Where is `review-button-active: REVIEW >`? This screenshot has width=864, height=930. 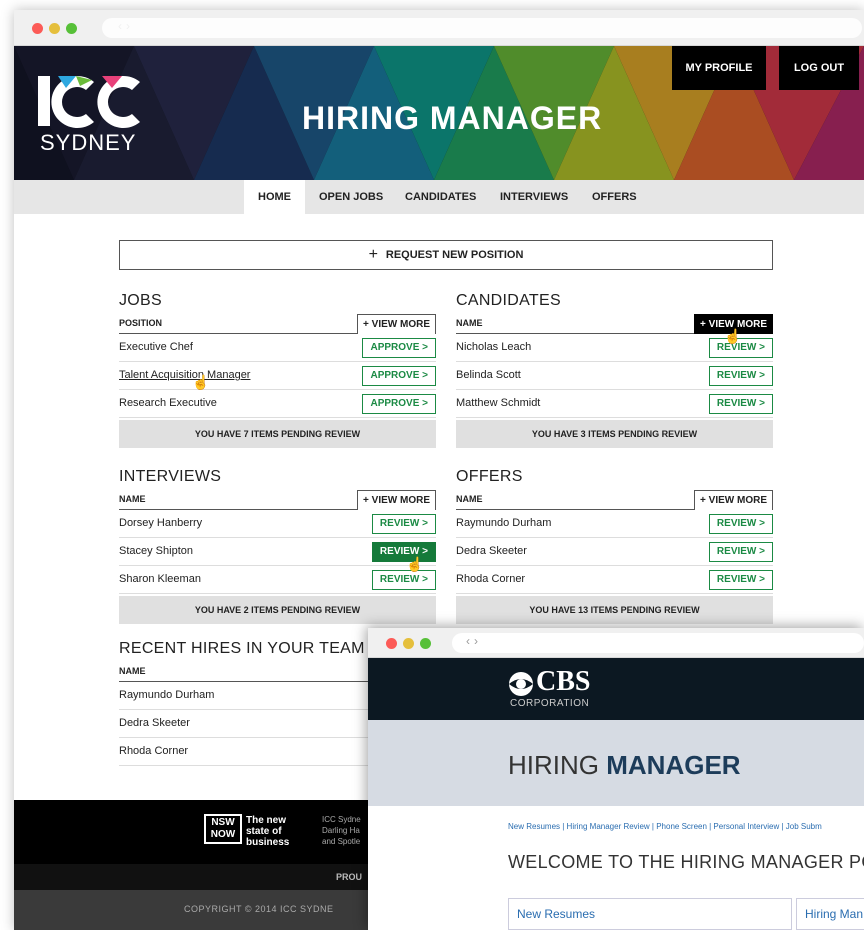
review-button-active: REVIEW > is located at coordinates (403, 552).